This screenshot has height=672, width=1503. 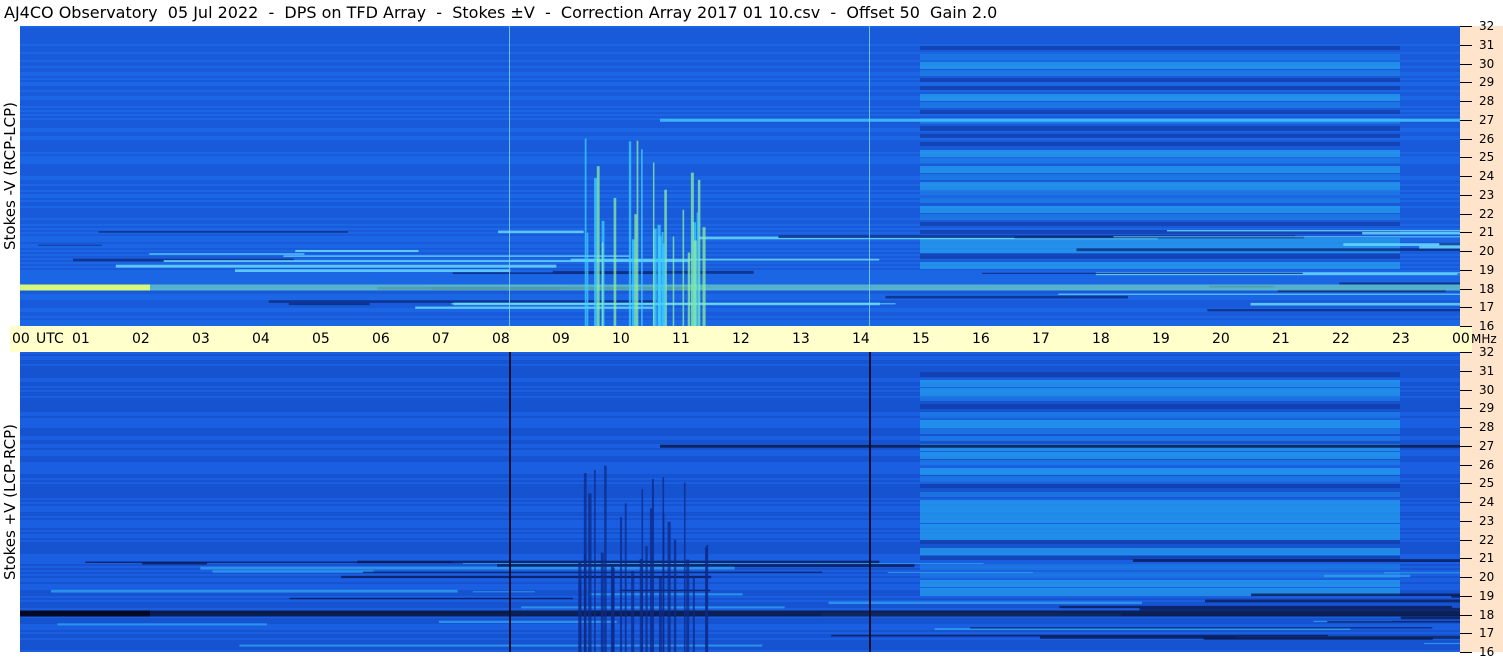 I want to click on time-tick-label: 17, so click(x=1041, y=339).